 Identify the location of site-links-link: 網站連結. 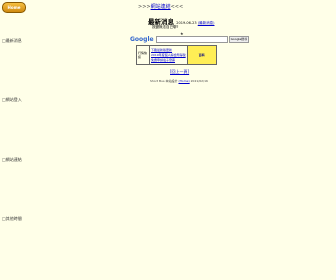
(161, 7).